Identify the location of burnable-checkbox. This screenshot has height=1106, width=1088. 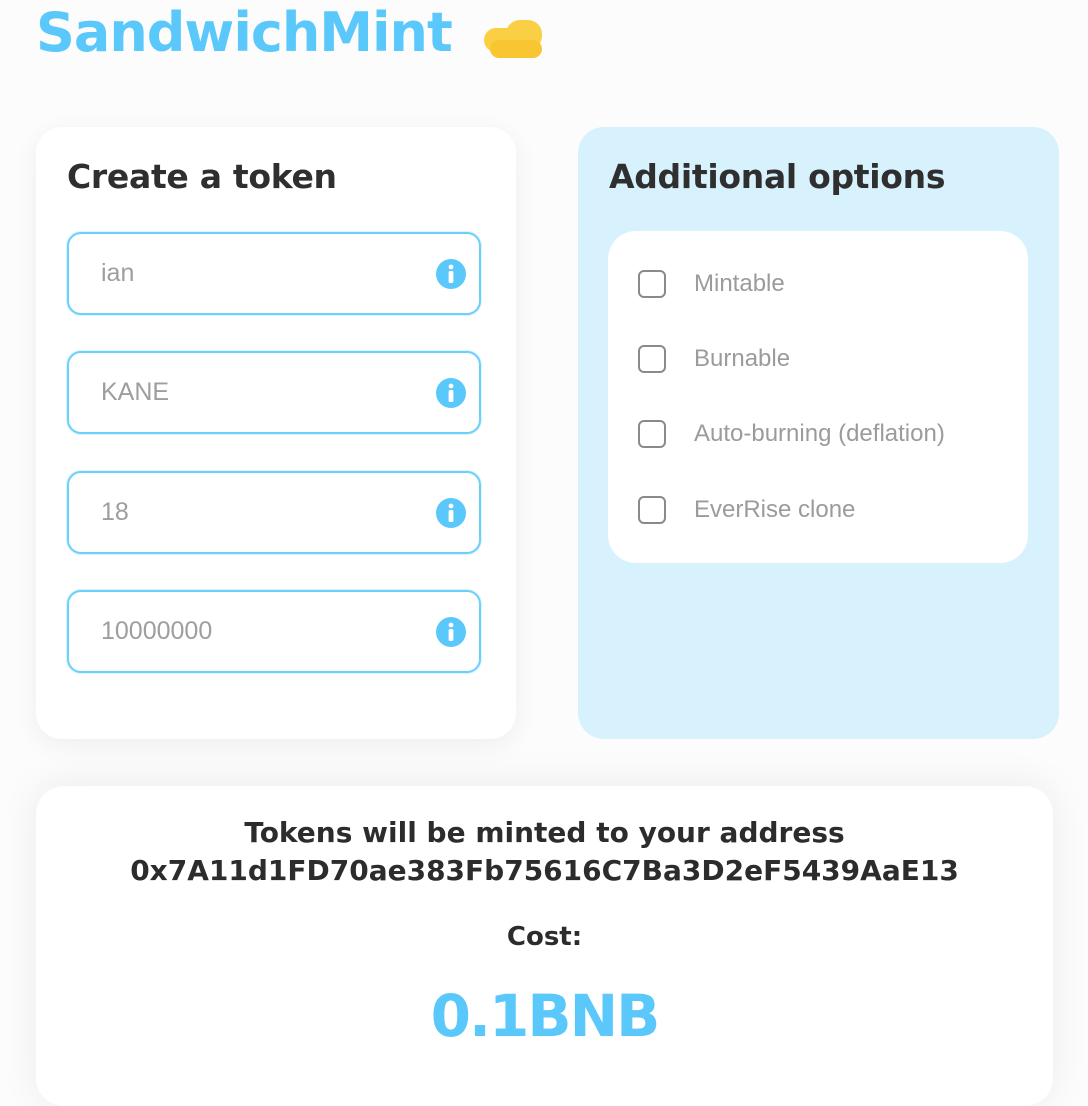
(652, 359).